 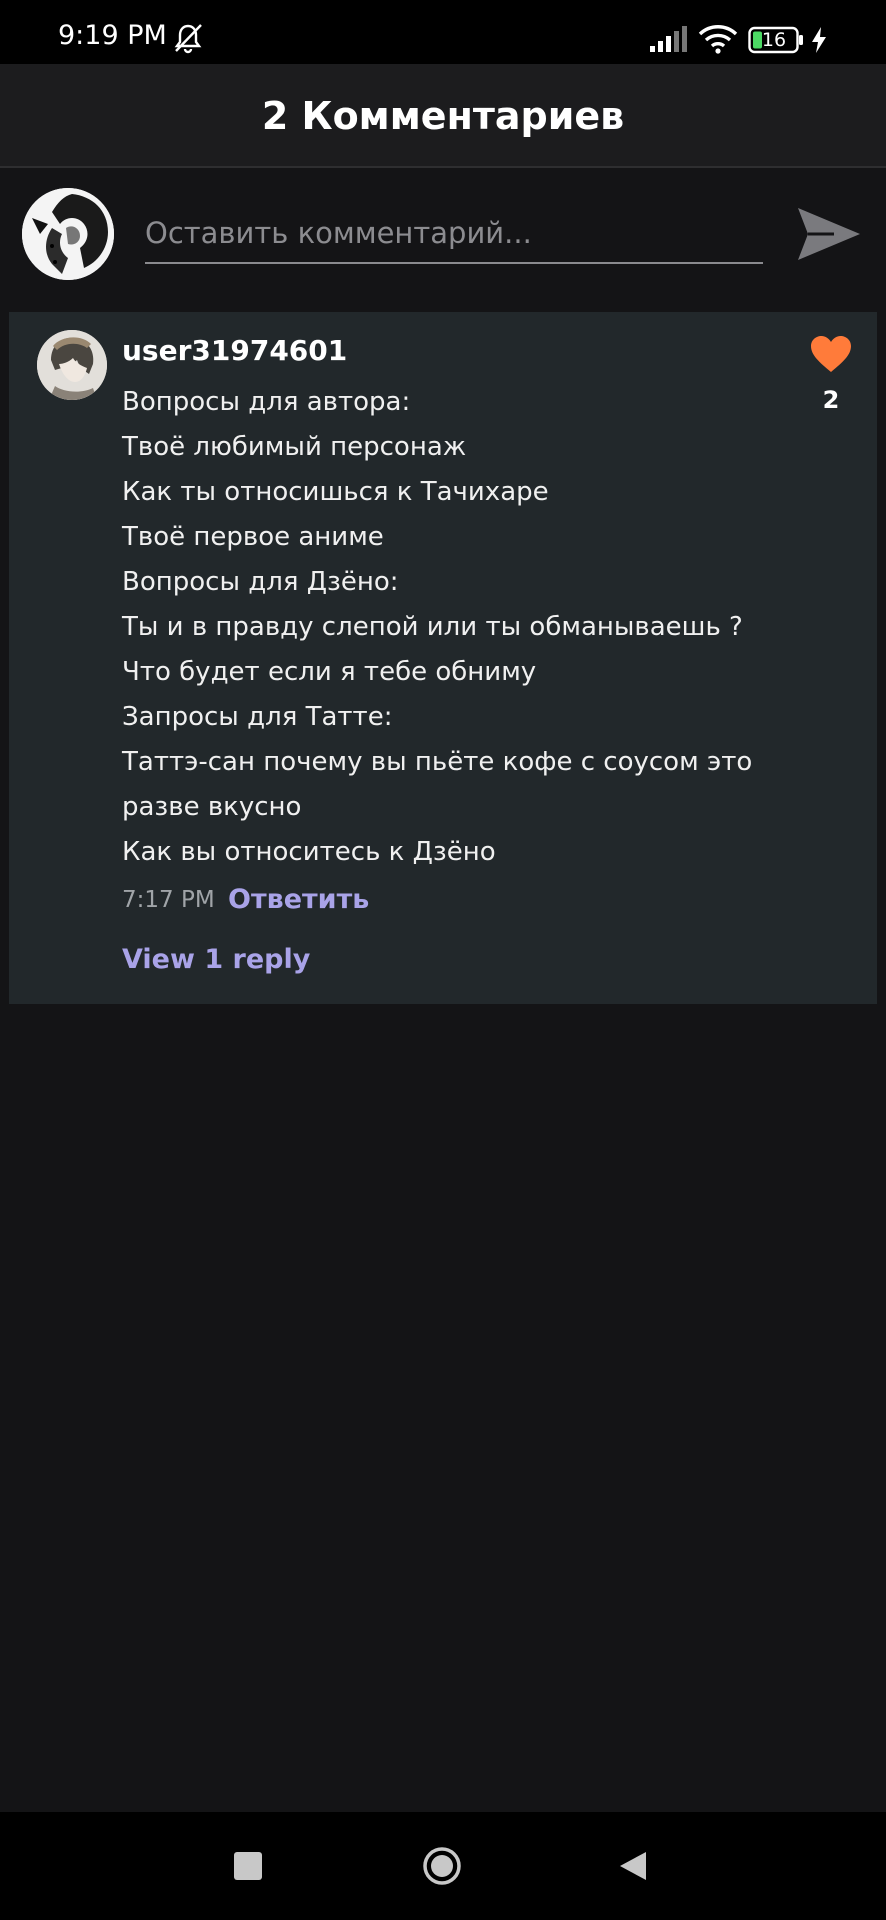 What do you see at coordinates (294, 447) in the screenshot?
I see `comment-line: Твоё любимый персонаж` at bounding box center [294, 447].